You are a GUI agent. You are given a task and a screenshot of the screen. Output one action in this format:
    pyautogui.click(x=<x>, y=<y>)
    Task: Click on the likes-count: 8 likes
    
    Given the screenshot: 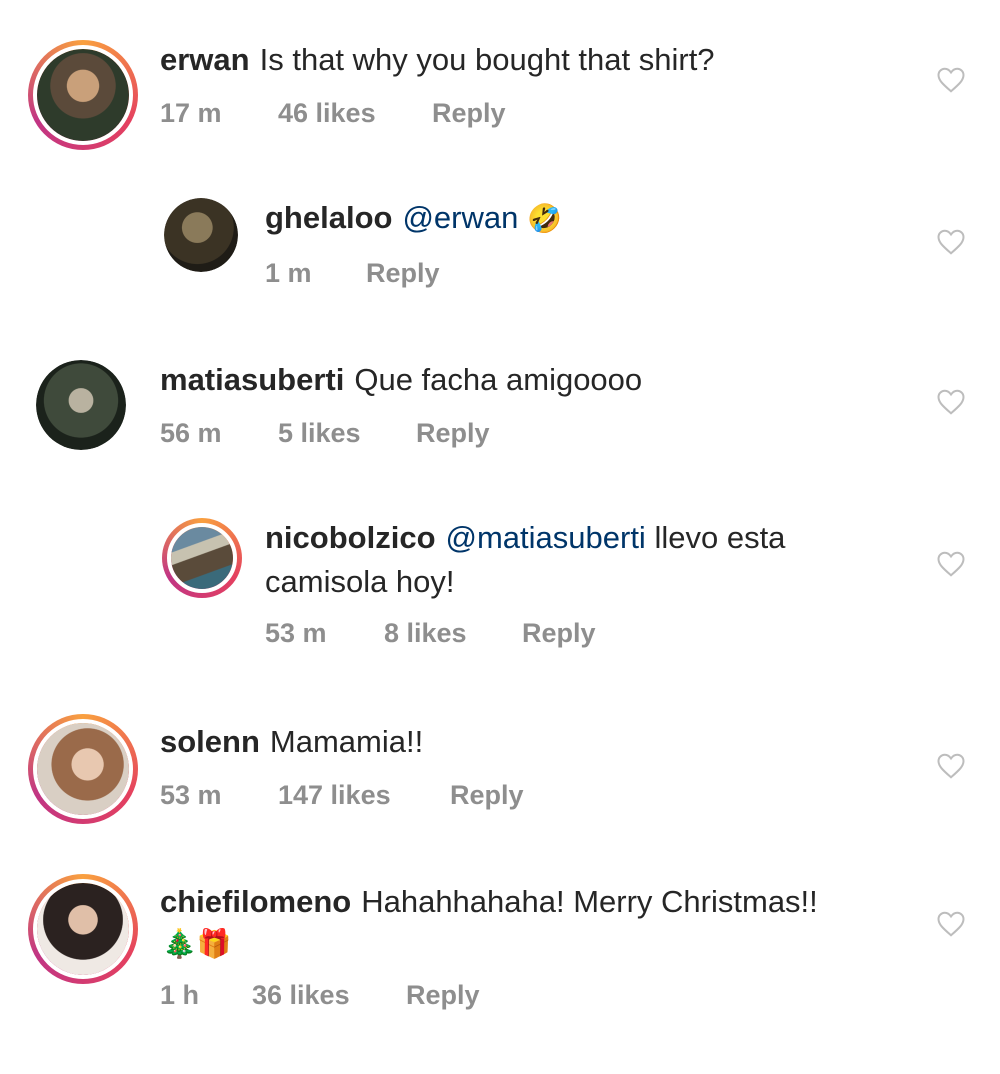 What is the action you would take?
    pyautogui.click(x=425, y=633)
    